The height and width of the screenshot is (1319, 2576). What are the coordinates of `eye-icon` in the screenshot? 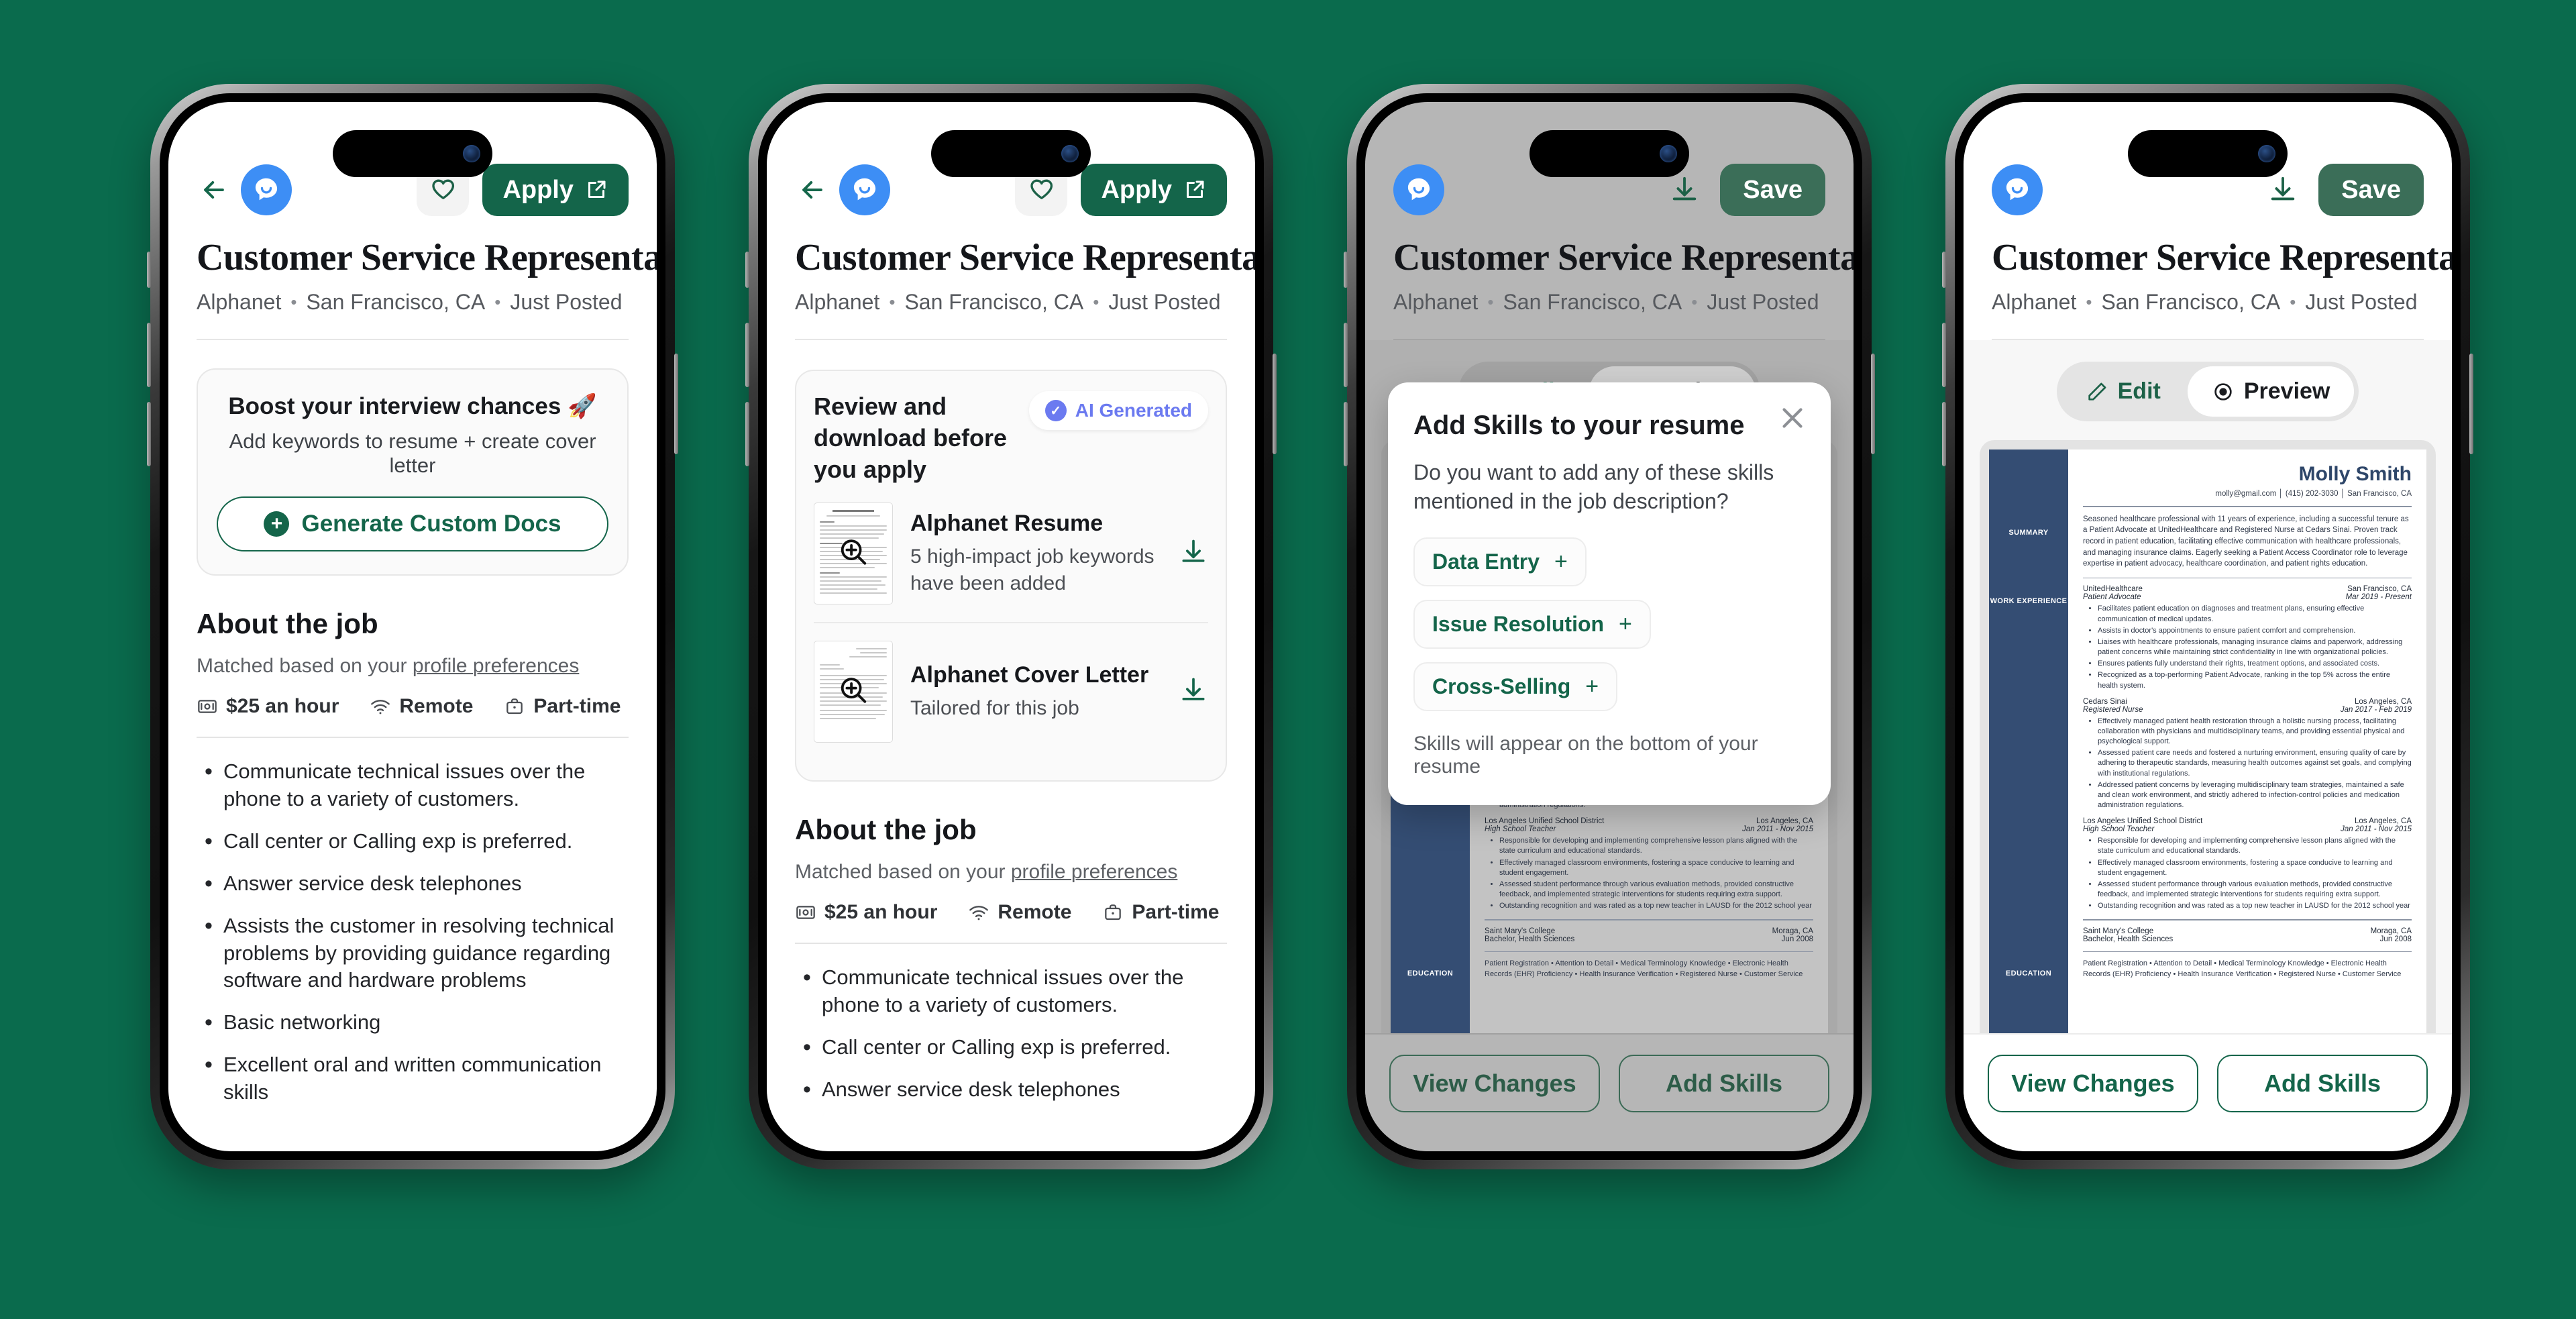 It's located at (2223, 391).